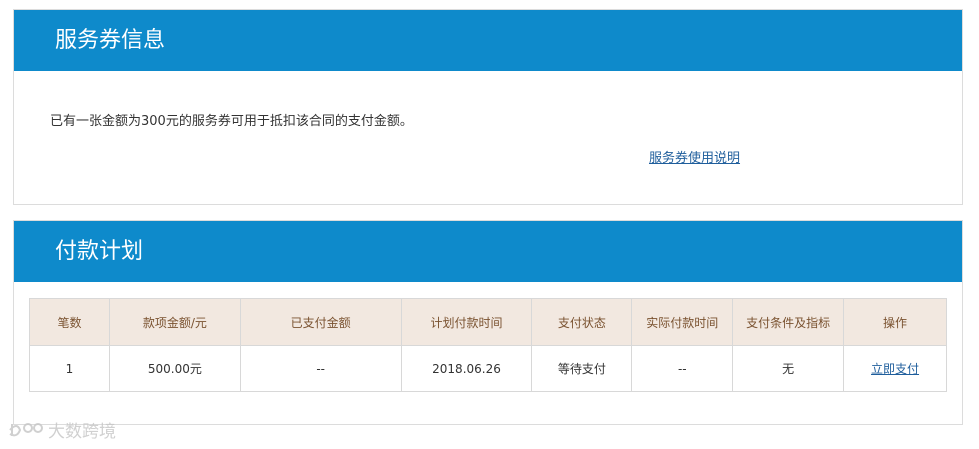  What do you see at coordinates (788, 322) in the screenshot?
I see `column-header-condition: 支付条件及指标` at bounding box center [788, 322].